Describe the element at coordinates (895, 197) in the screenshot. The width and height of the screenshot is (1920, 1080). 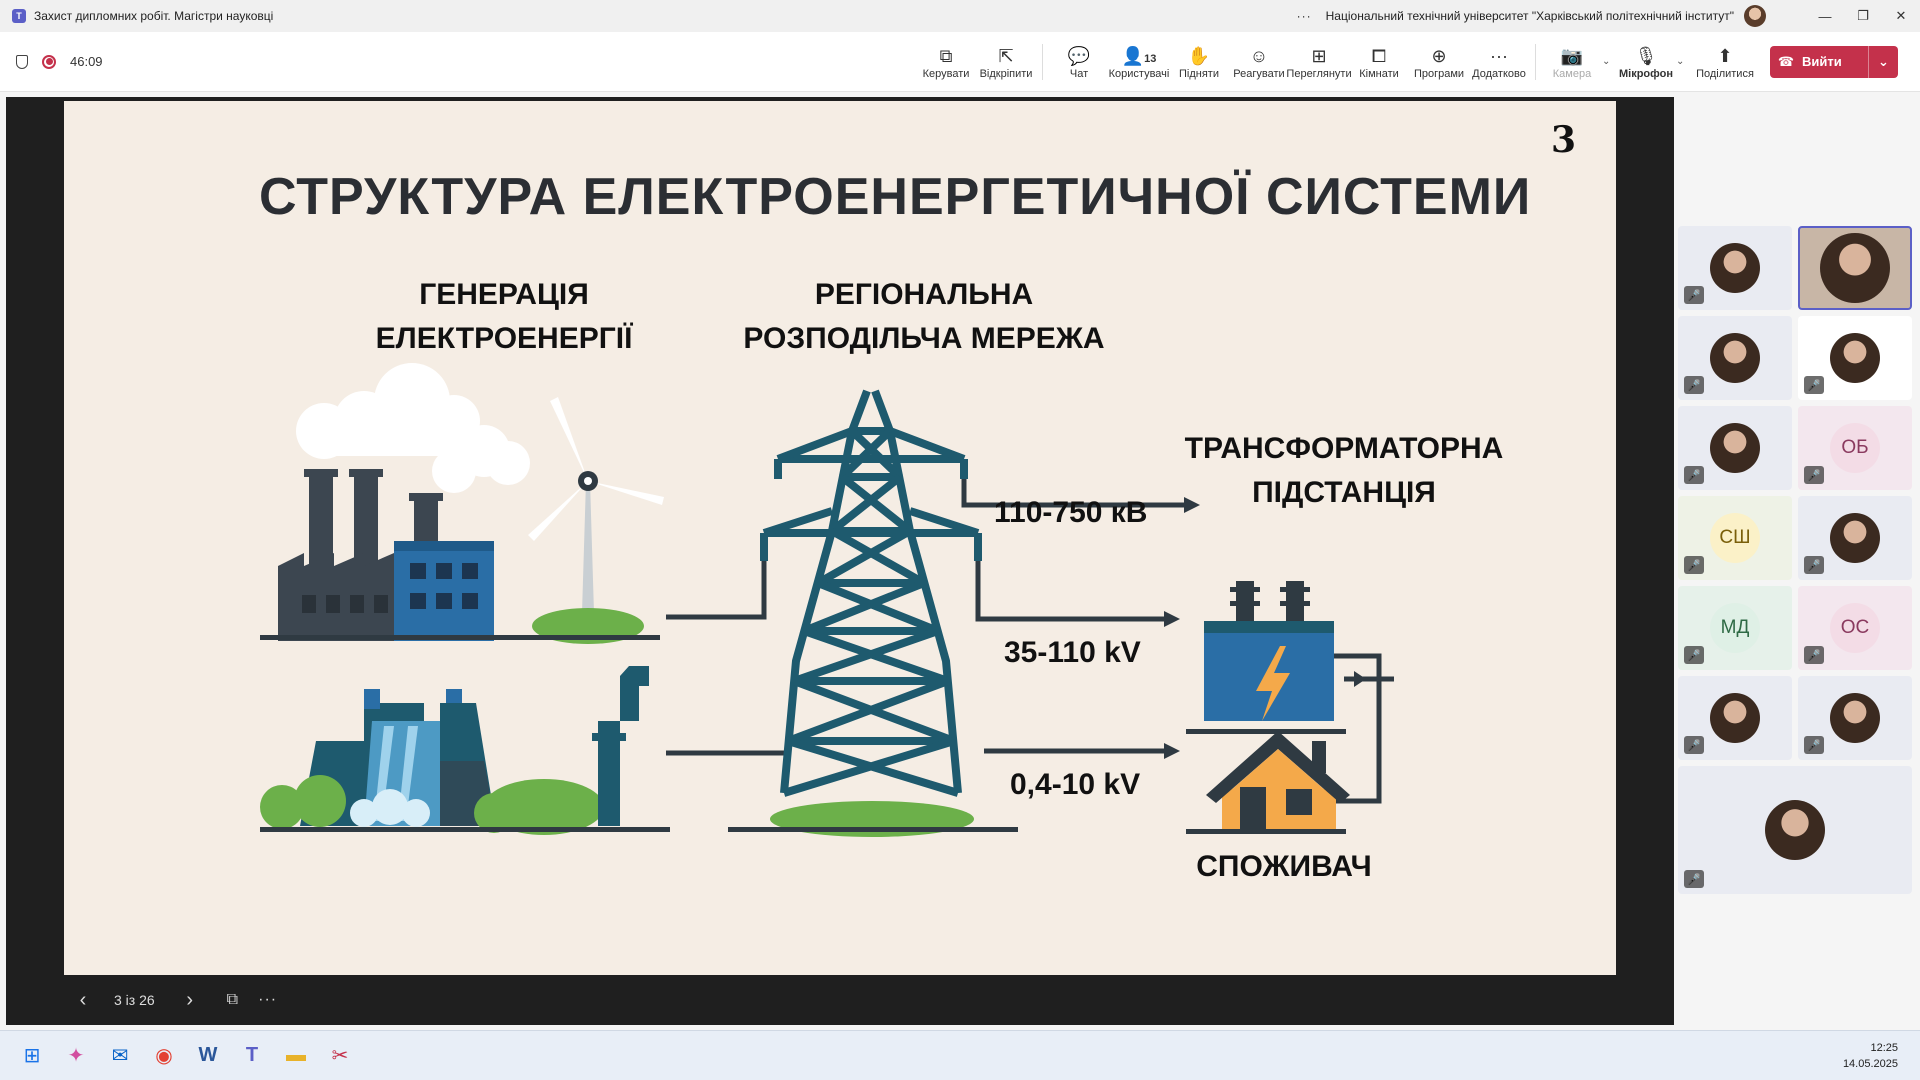
I see `slide-title: СТРУКТУРА ЕЛЕКТРОЕНЕРГЕТИЧНОЇ СИСТЕМИ` at that location.